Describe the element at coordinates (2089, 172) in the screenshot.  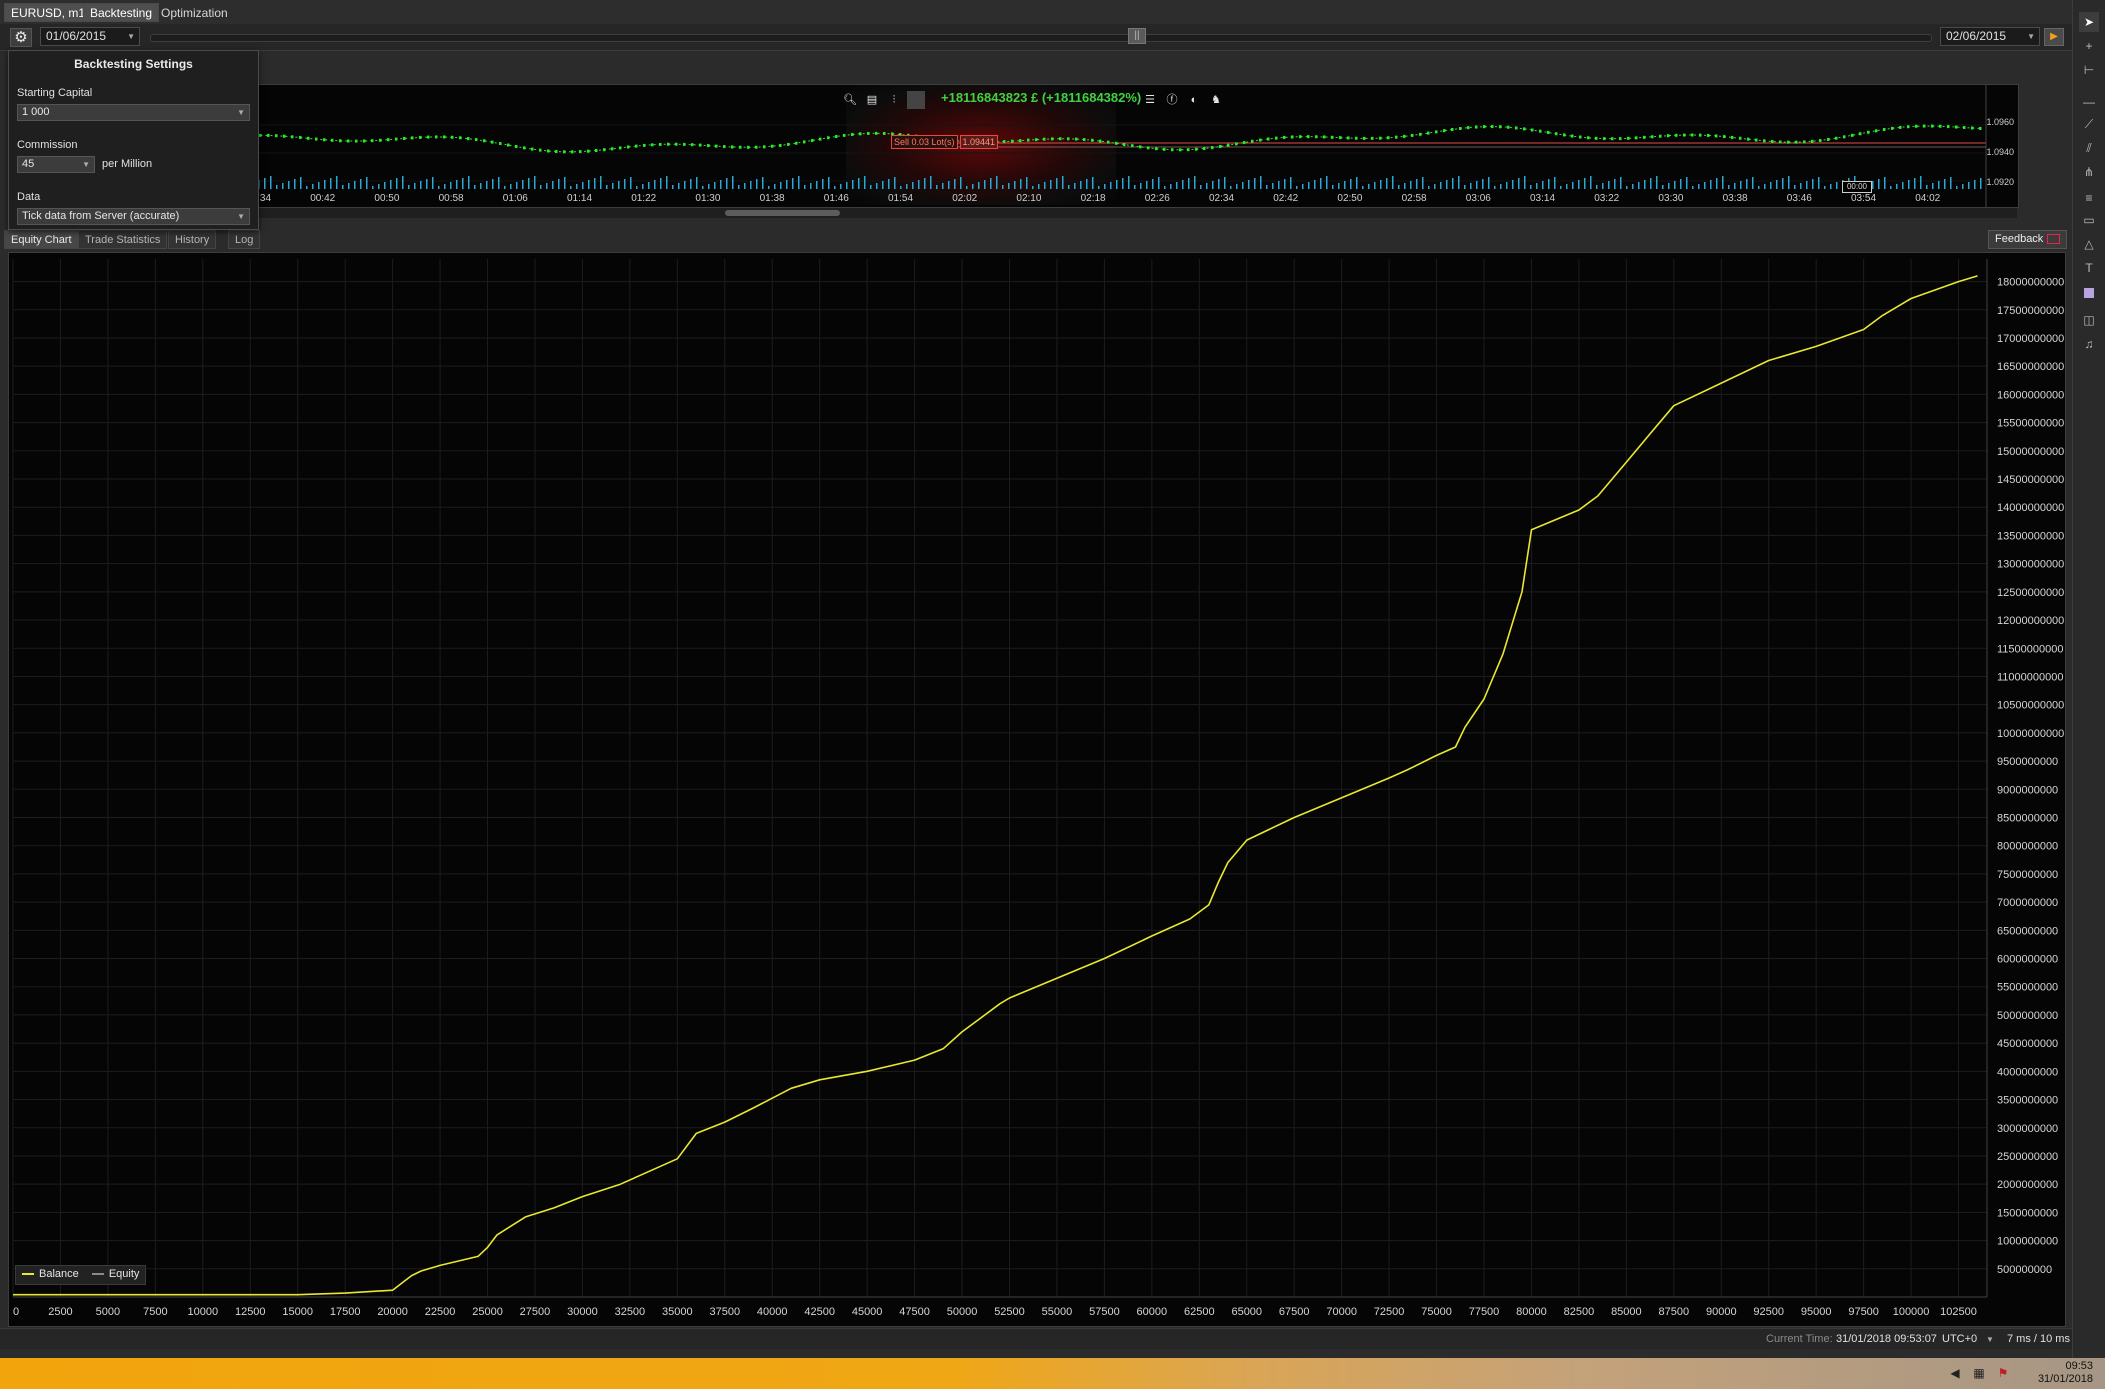
I see `pitchfork-icon: ⋔` at that location.